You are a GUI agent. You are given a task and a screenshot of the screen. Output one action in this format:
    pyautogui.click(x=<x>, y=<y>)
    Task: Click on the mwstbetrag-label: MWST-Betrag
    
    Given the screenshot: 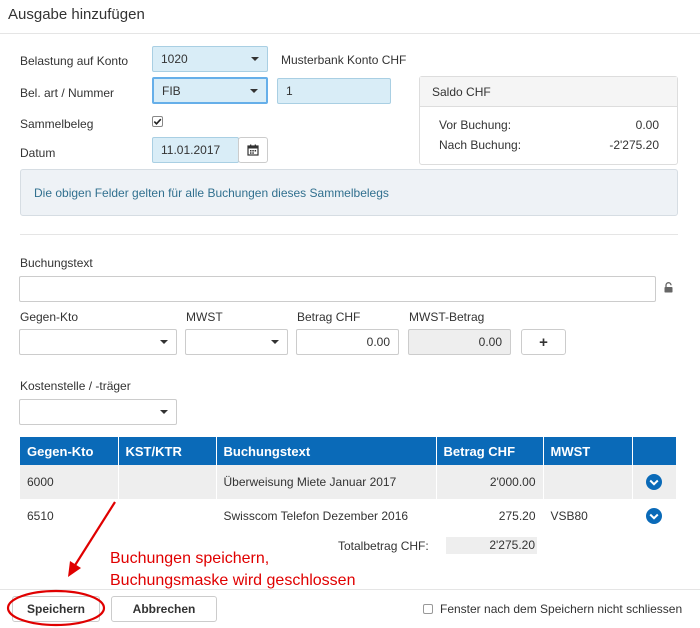 What is the action you would take?
    pyautogui.click(x=447, y=317)
    